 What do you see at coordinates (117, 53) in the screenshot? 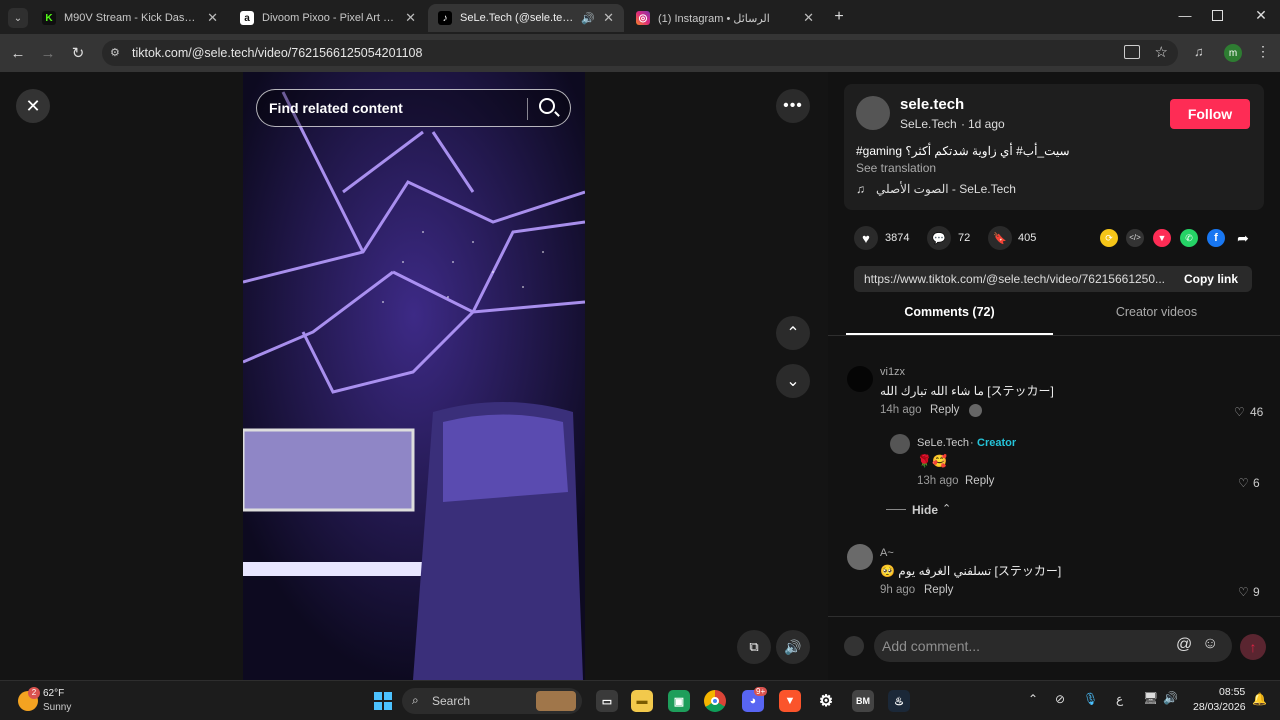
I see `site-info-icon: ⚙` at bounding box center [117, 53].